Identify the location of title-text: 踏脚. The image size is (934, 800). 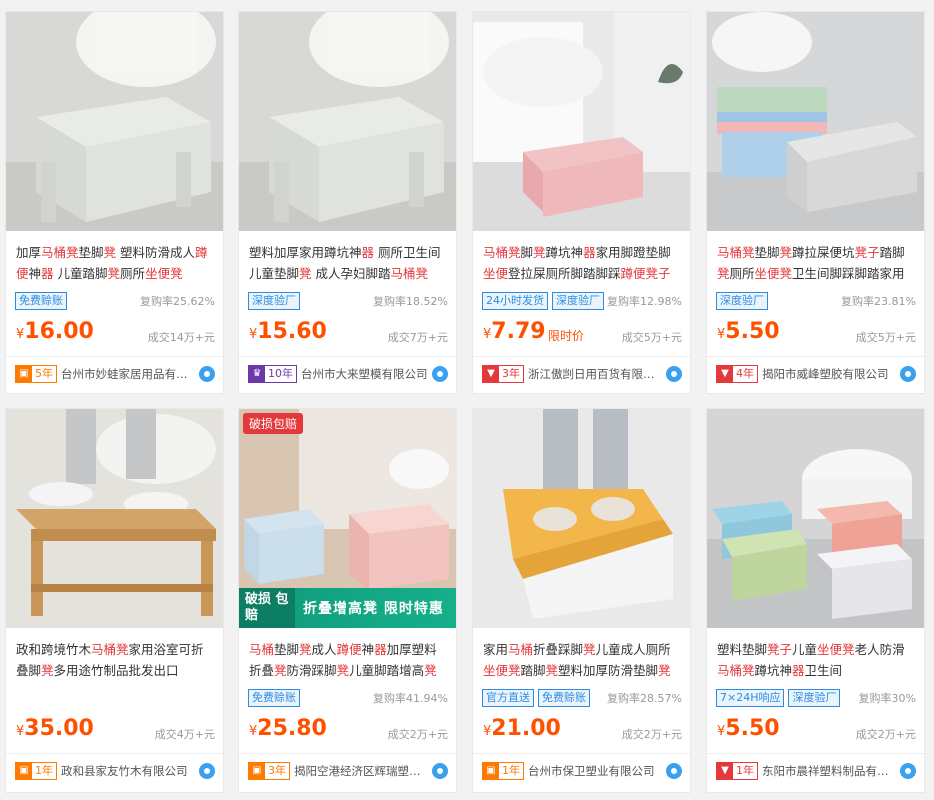
(892, 252).